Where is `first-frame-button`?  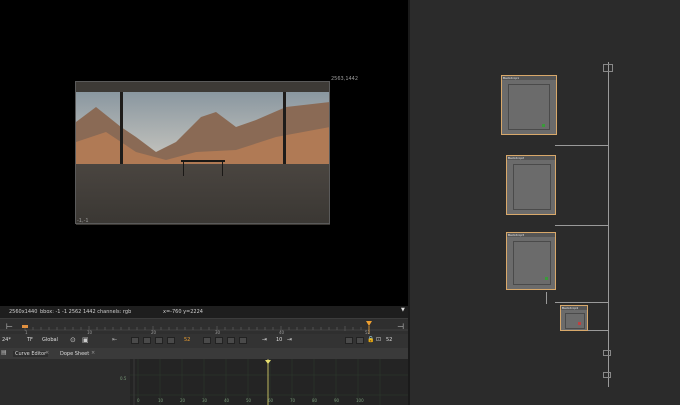
first-frame-button is located at coordinates (135, 340).